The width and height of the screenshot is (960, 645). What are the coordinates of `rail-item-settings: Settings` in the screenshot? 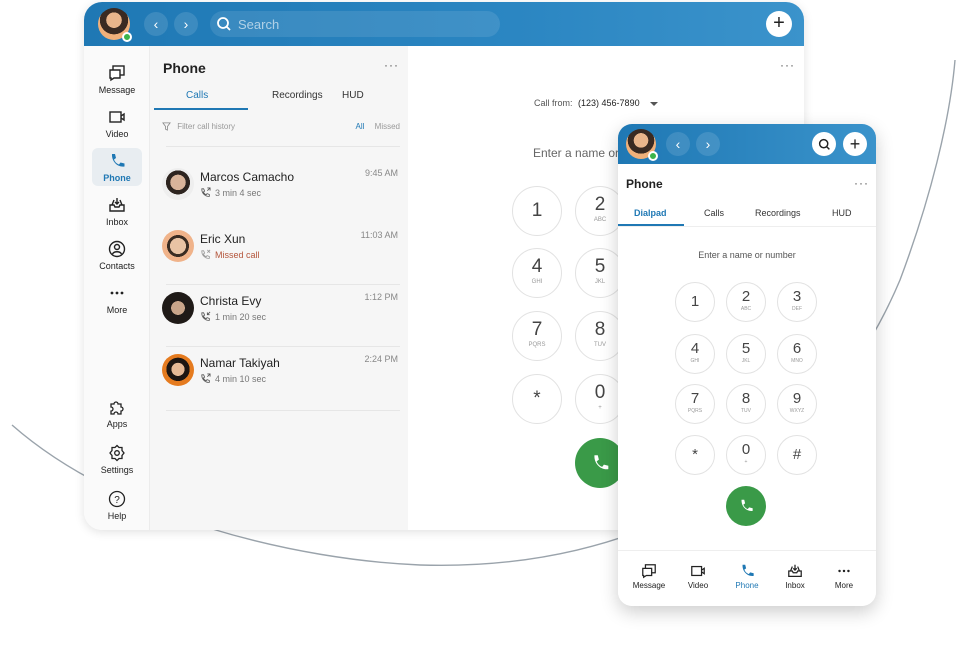 It's located at (117, 459).